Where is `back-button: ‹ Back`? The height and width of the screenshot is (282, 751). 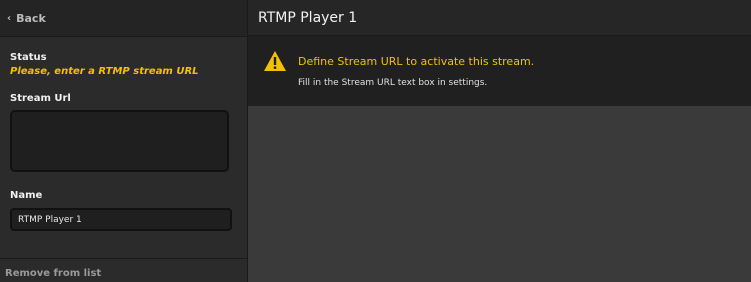
back-button: ‹ Back is located at coordinates (26, 18).